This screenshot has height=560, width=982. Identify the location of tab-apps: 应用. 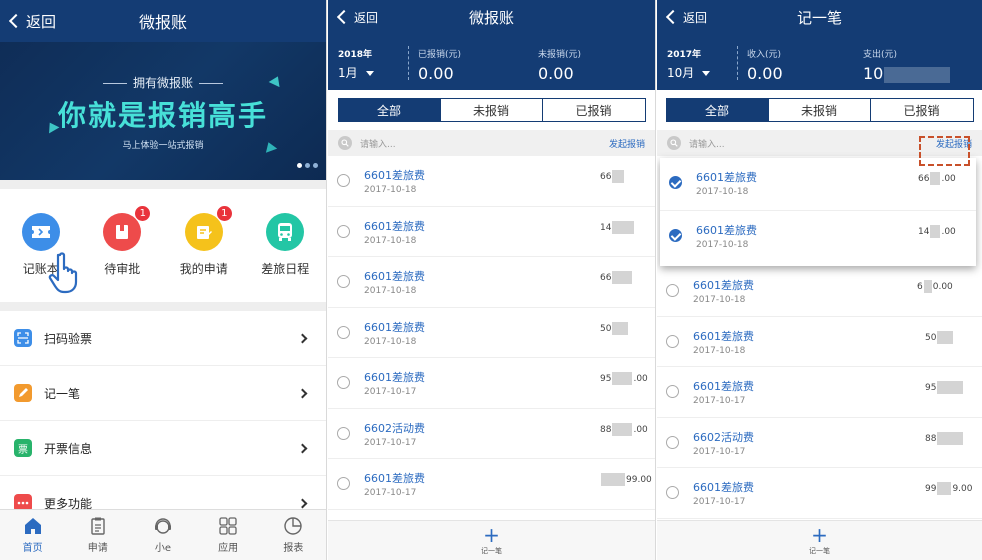
(228, 535).